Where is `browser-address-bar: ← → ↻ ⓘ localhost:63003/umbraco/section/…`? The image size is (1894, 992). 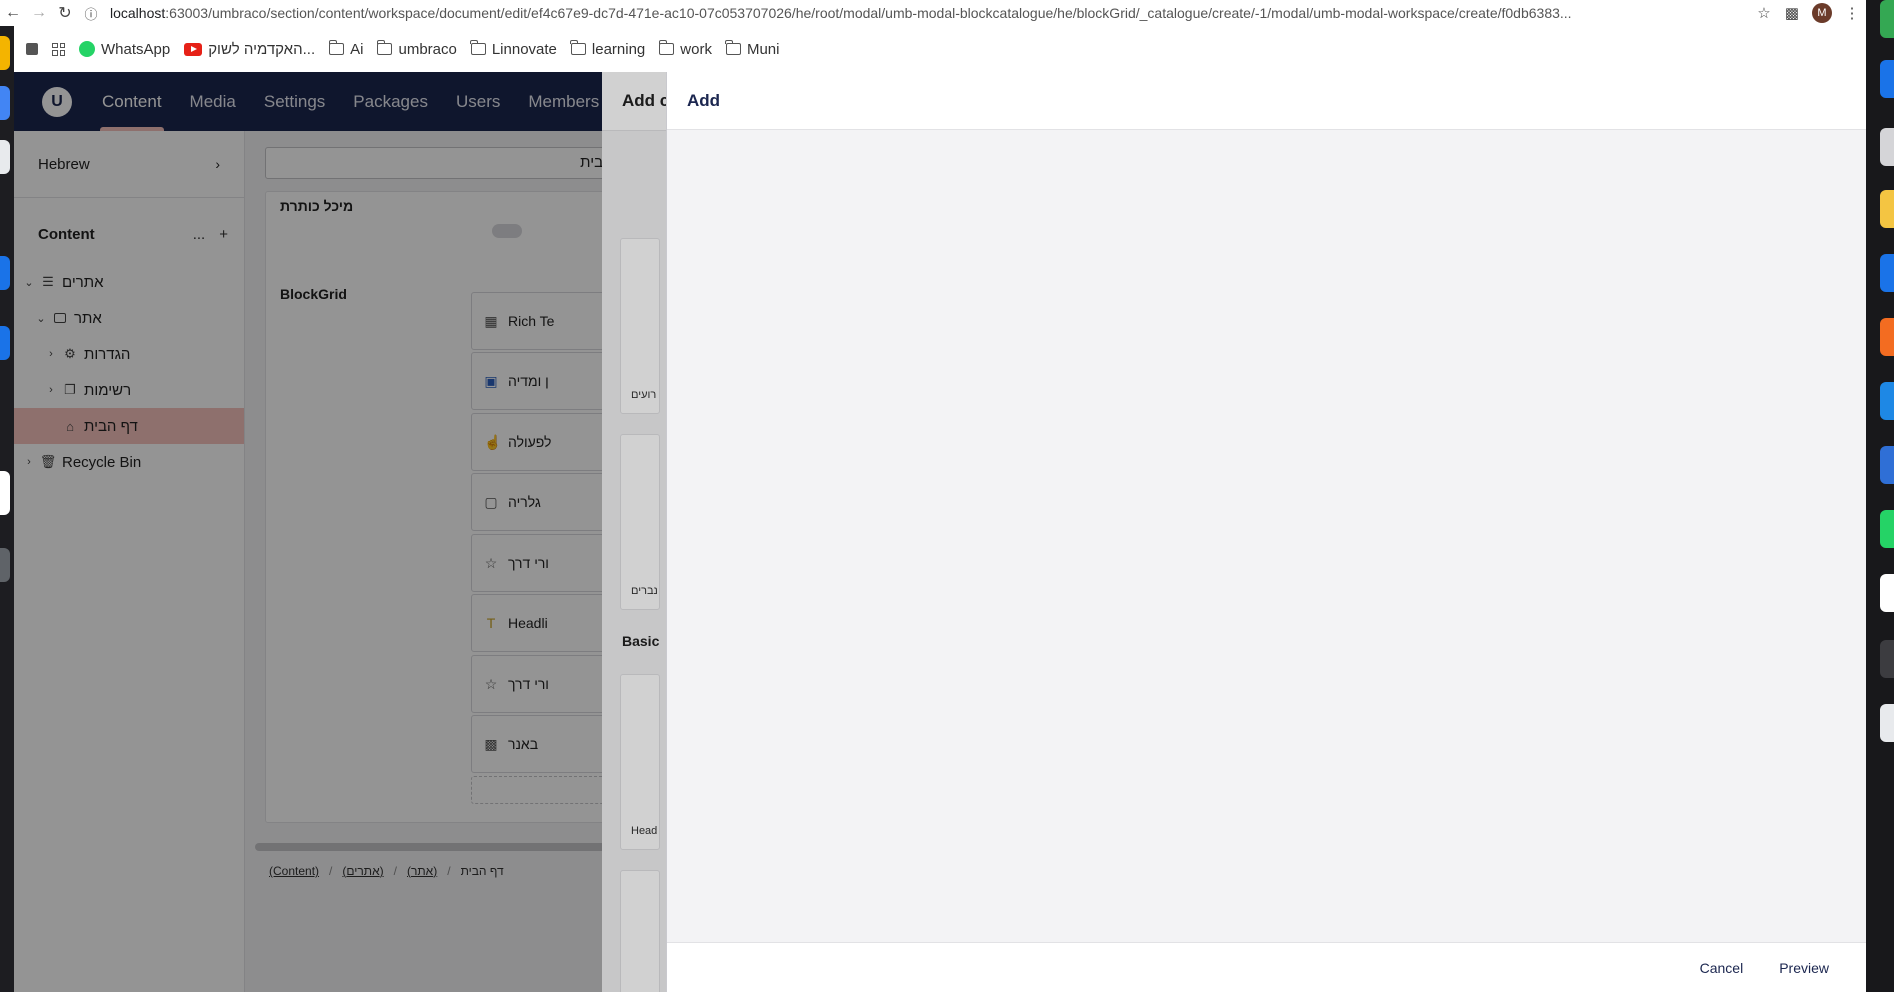
browser-address-bar: ← → ↻ ⓘ localhost:63003/umbraco/section/… is located at coordinates (933, 13).